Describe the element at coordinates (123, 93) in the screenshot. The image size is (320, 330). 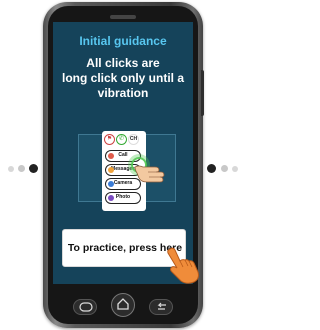
I see `instruction-line-3: vibration` at that location.